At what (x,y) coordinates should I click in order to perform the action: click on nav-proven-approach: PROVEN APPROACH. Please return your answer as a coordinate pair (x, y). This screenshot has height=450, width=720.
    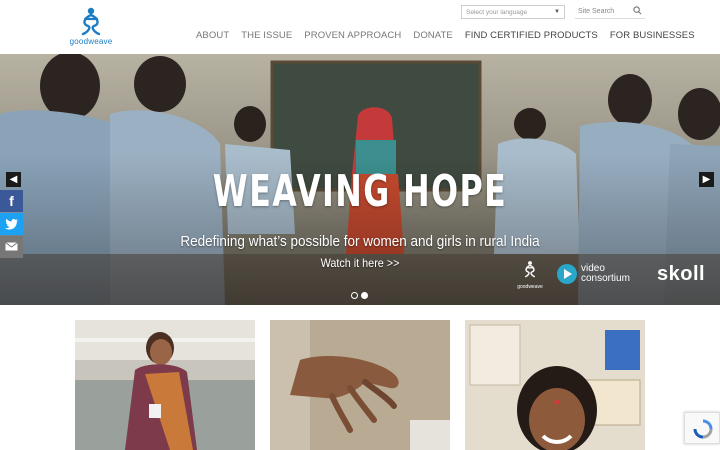
    Looking at the image, I should click on (352, 37).